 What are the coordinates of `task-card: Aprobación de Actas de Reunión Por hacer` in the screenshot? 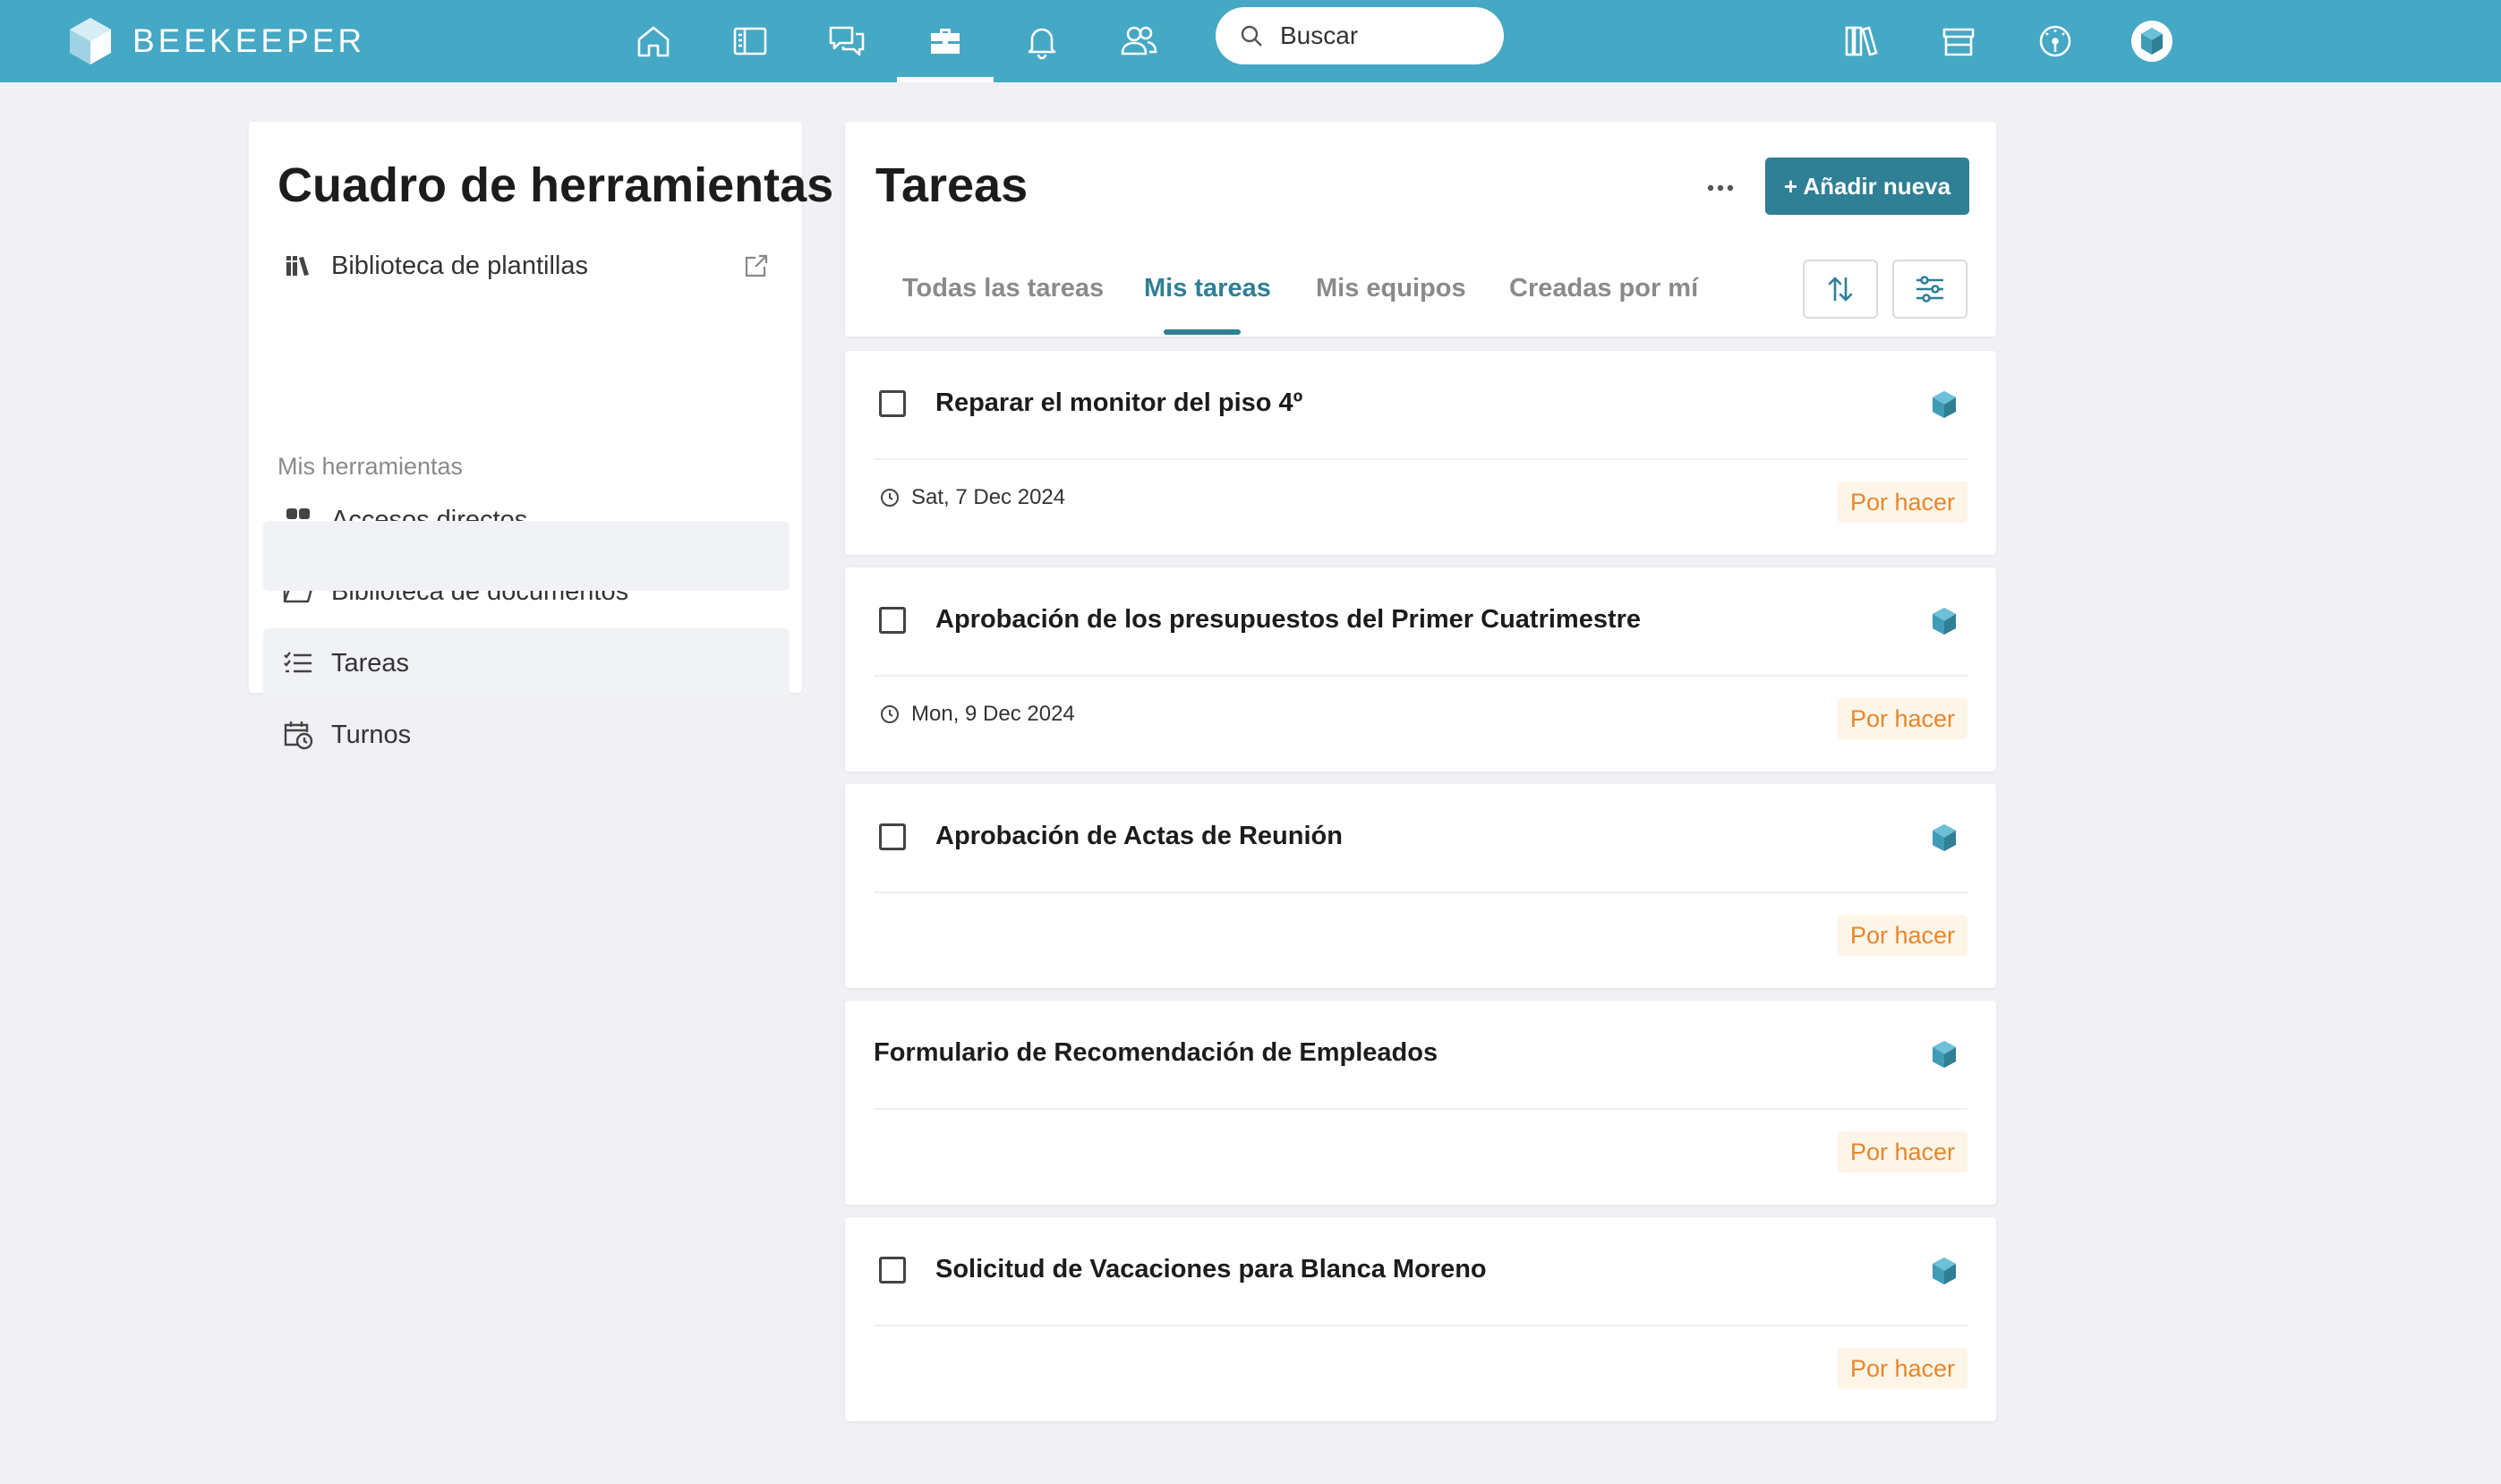 It's located at (1420, 886).